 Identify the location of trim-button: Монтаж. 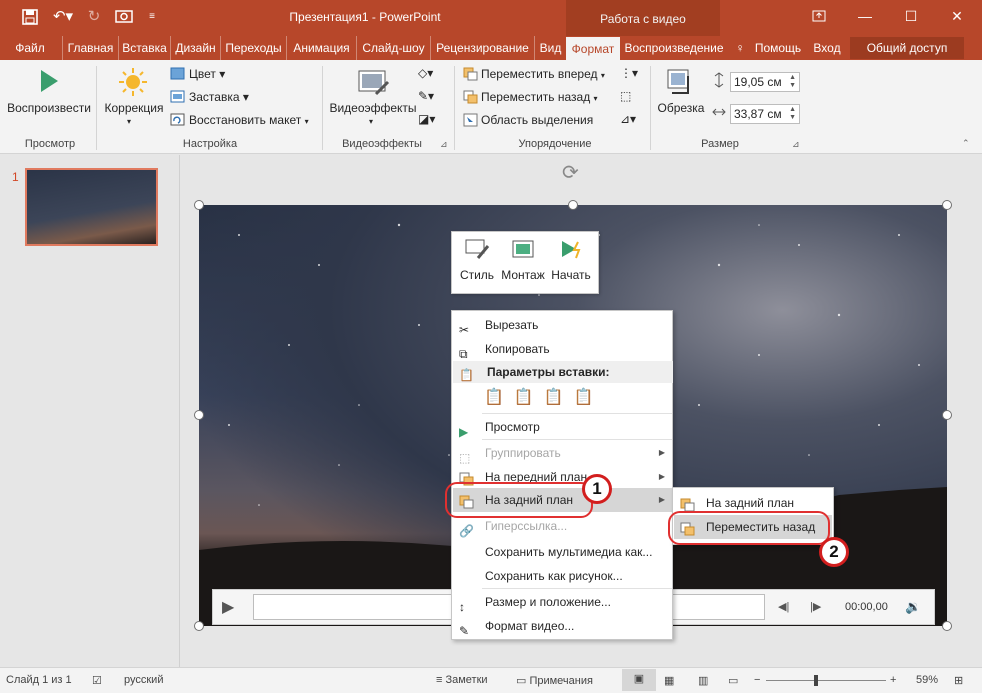
(523, 262).